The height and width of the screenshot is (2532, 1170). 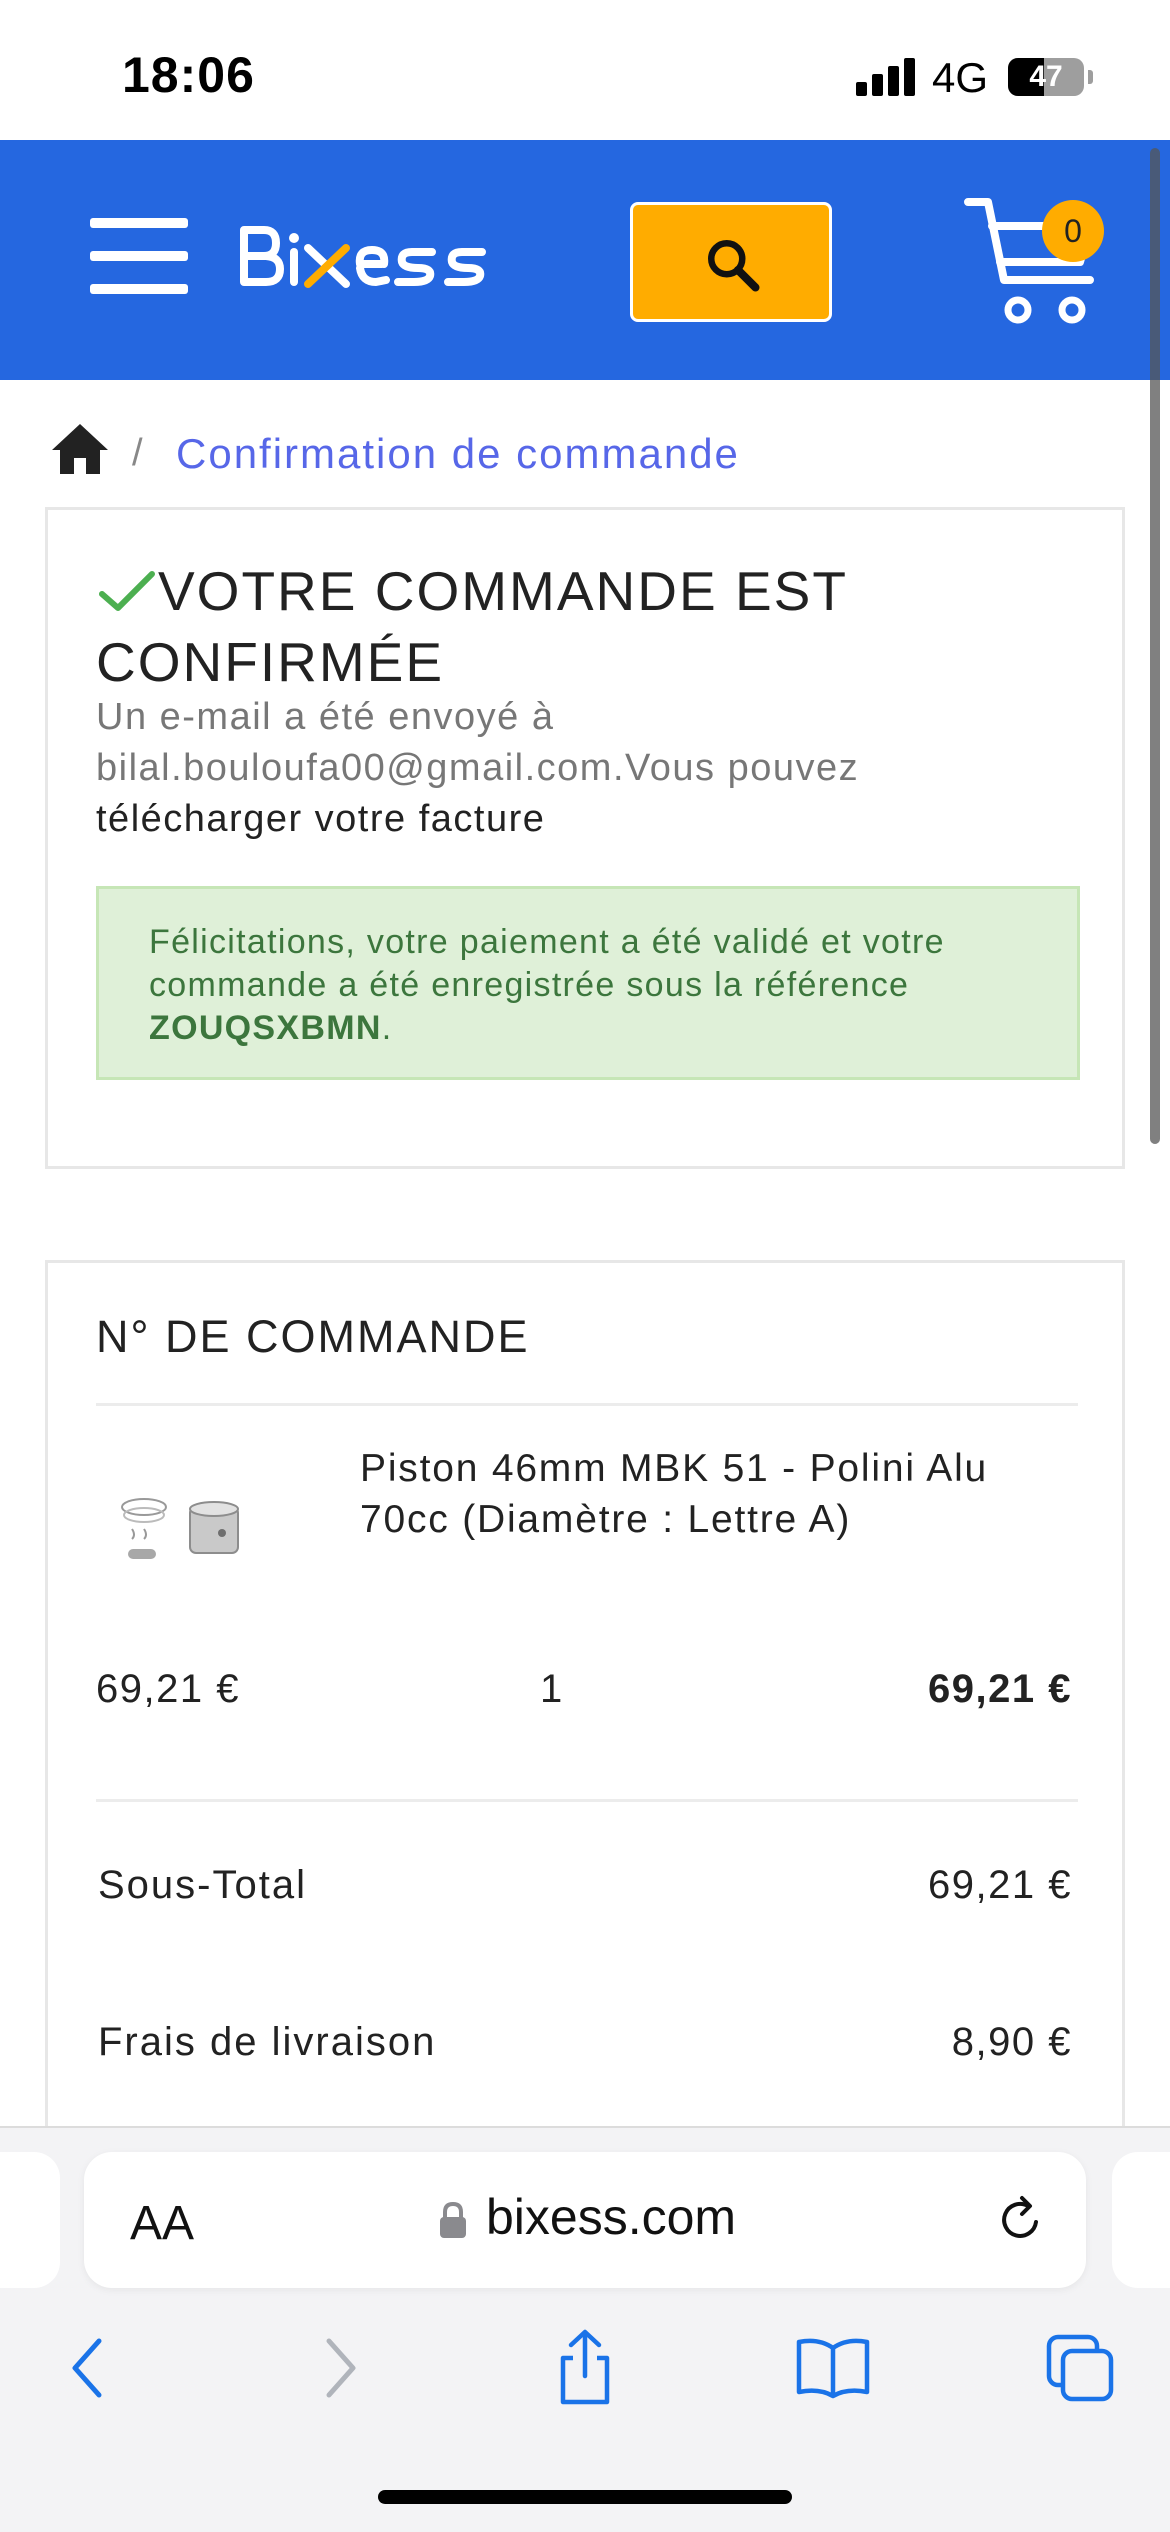 I want to click on text-size-button: AA, so click(x=162, y=2223).